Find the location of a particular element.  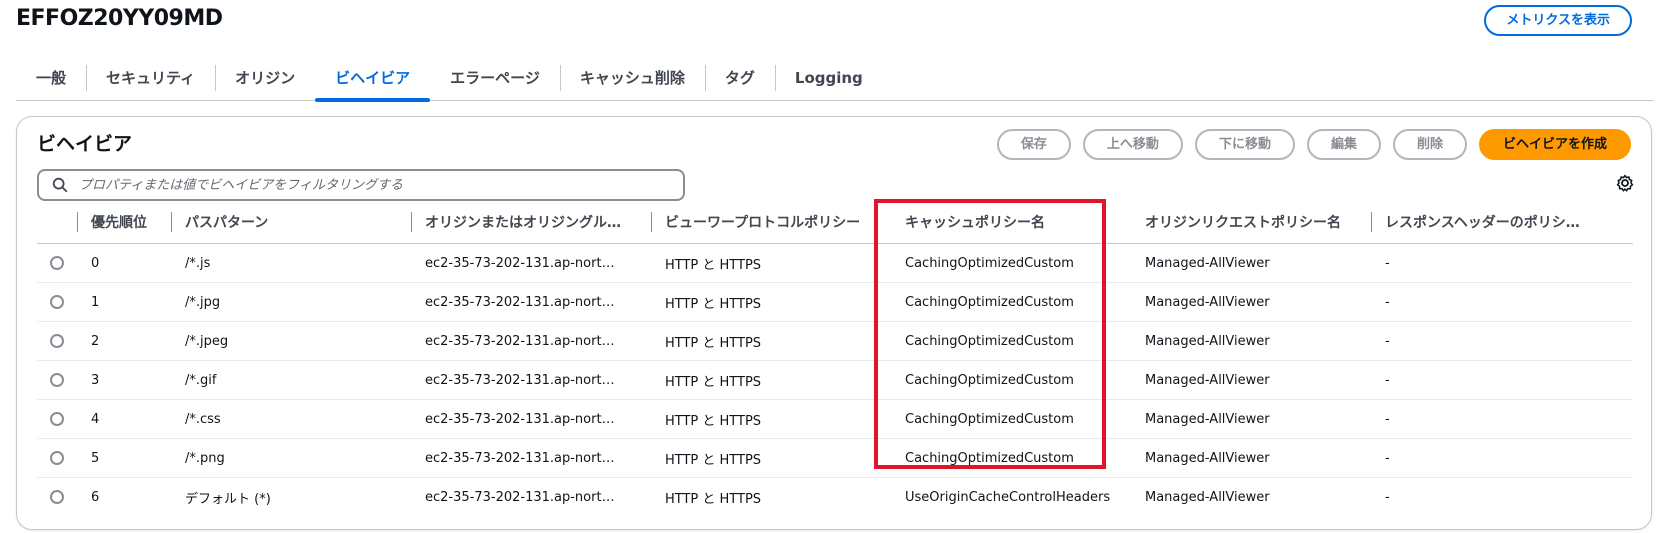

tab-security: セキュリティ is located at coordinates (150, 77).